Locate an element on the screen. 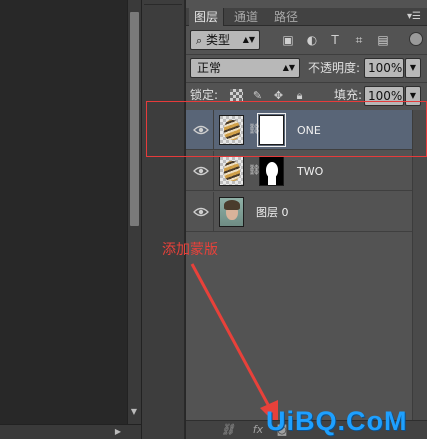  watermark: UiBQ.CoM is located at coordinates (337, 421).